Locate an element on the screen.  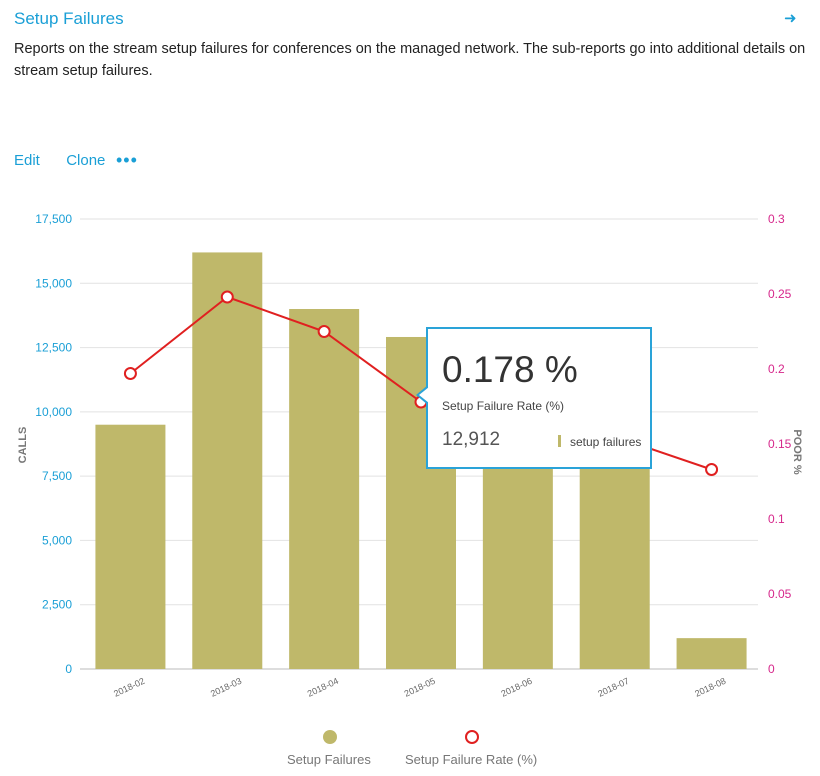
tooltip-count-label: setup failures is located at coordinates (606, 442).